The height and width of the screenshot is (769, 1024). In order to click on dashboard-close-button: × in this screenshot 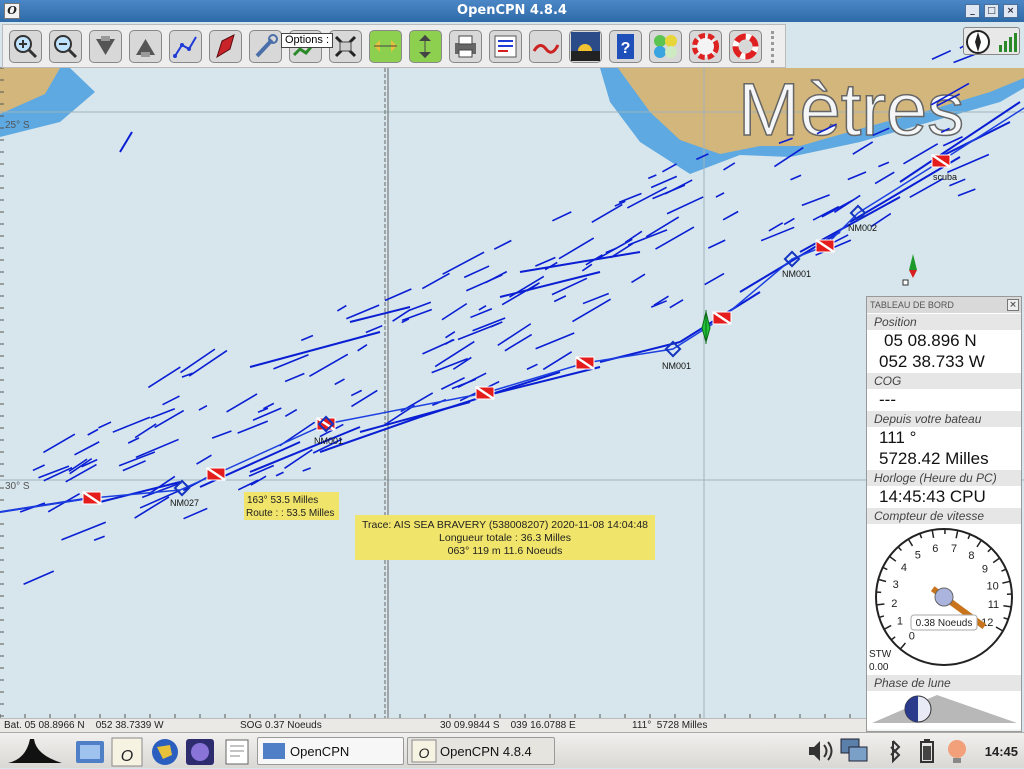, I will do `click(1013, 305)`.